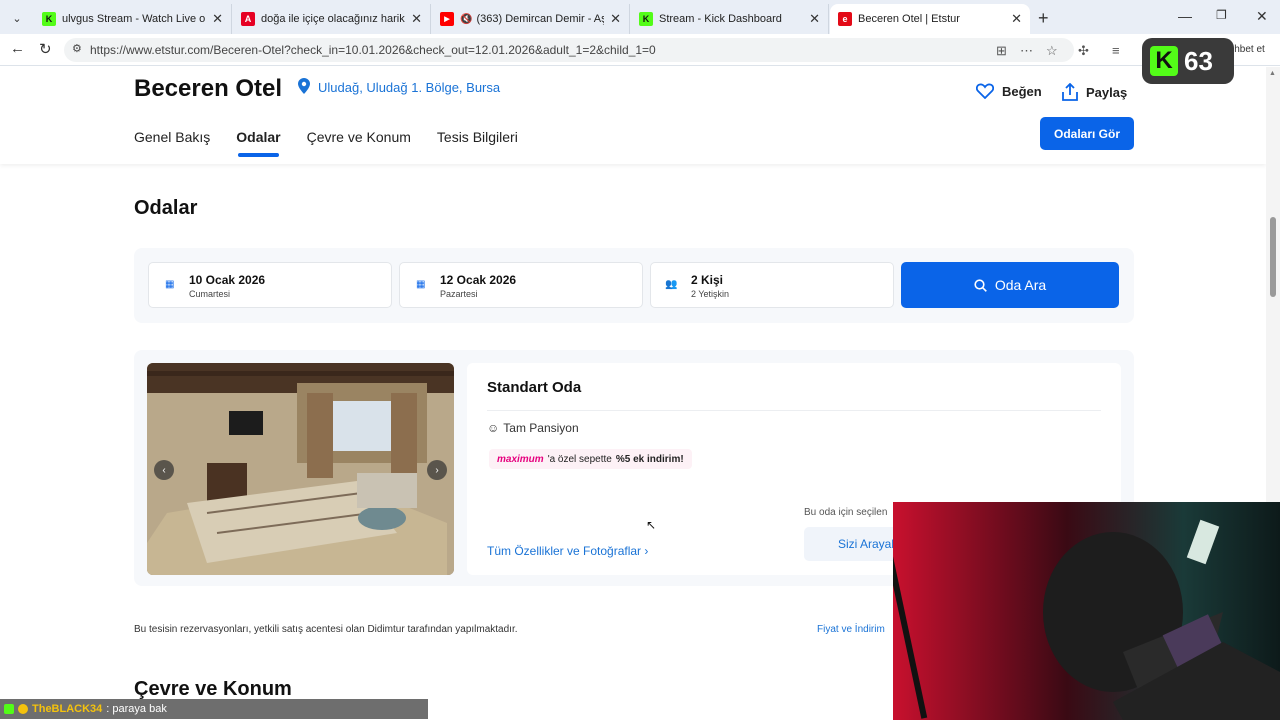 The image size is (1280, 720). I want to click on maximum-logo: maximum, so click(520, 459).